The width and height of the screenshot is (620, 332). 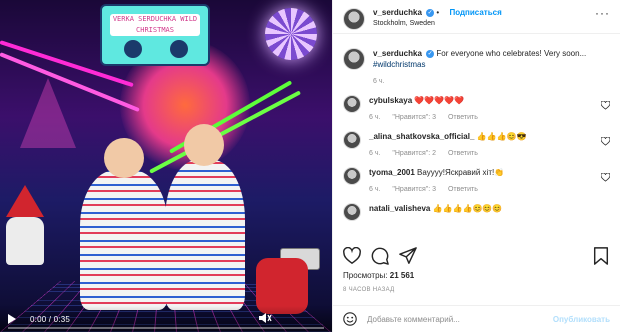 What do you see at coordinates (205, 235) in the screenshot?
I see `performer-right` at bounding box center [205, 235].